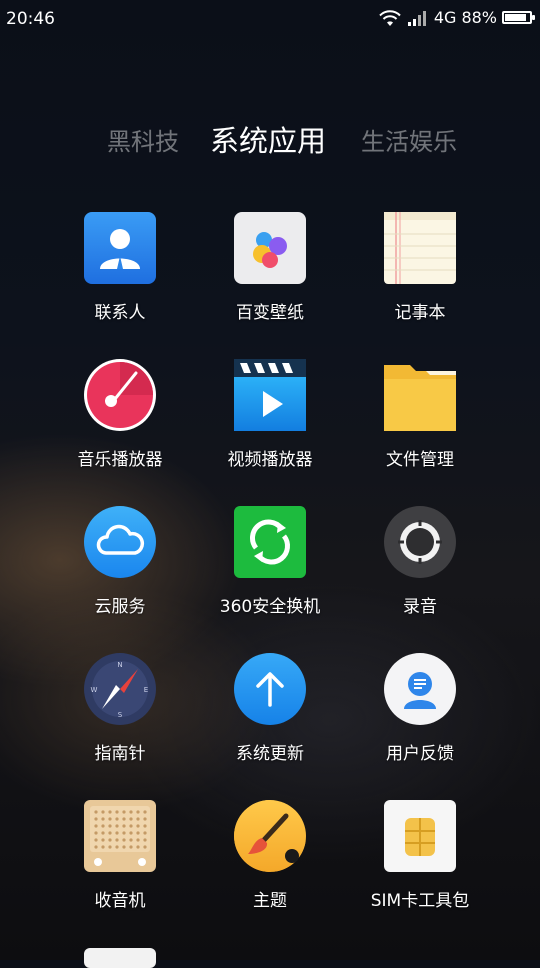 The width and height of the screenshot is (540, 968). Describe the element at coordinates (420, 398) in the screenshot. I see `folder-icon` at that location.